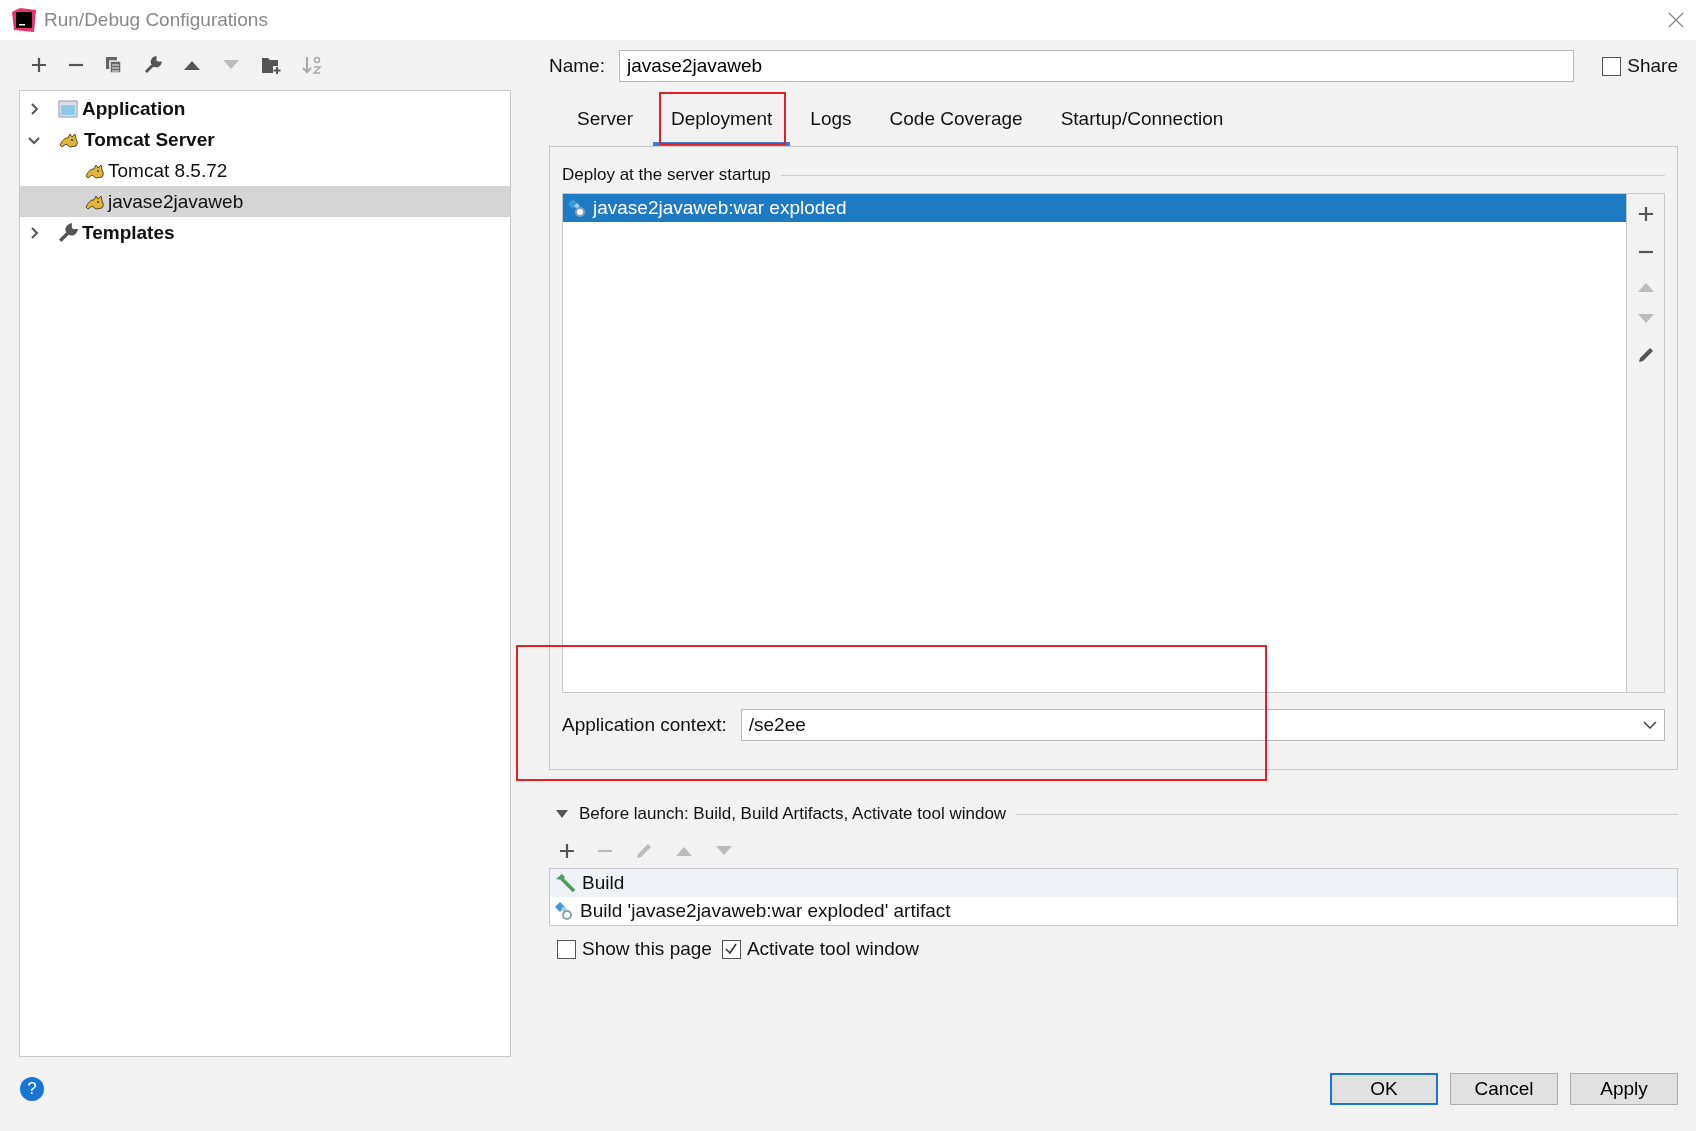 The height and width of the screenshot is (1131, 1696). I want to click on share-checkbox: Share, so click(1640, 66).